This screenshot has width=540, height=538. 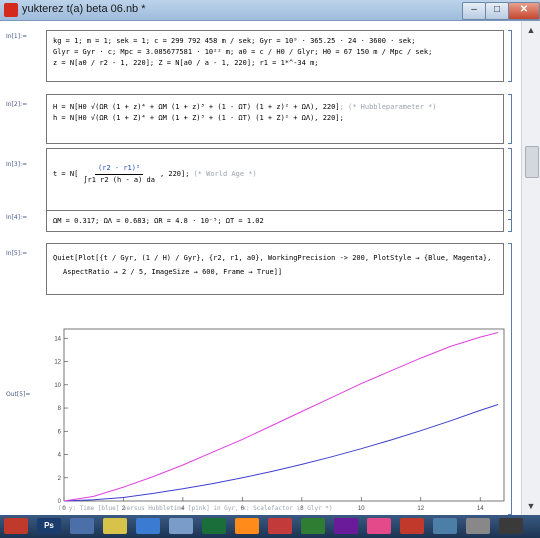 What do you see at coordinates (11, 10) in the screenshot?
I see `mathematica-app-icon` at bounding box center [11, 10].